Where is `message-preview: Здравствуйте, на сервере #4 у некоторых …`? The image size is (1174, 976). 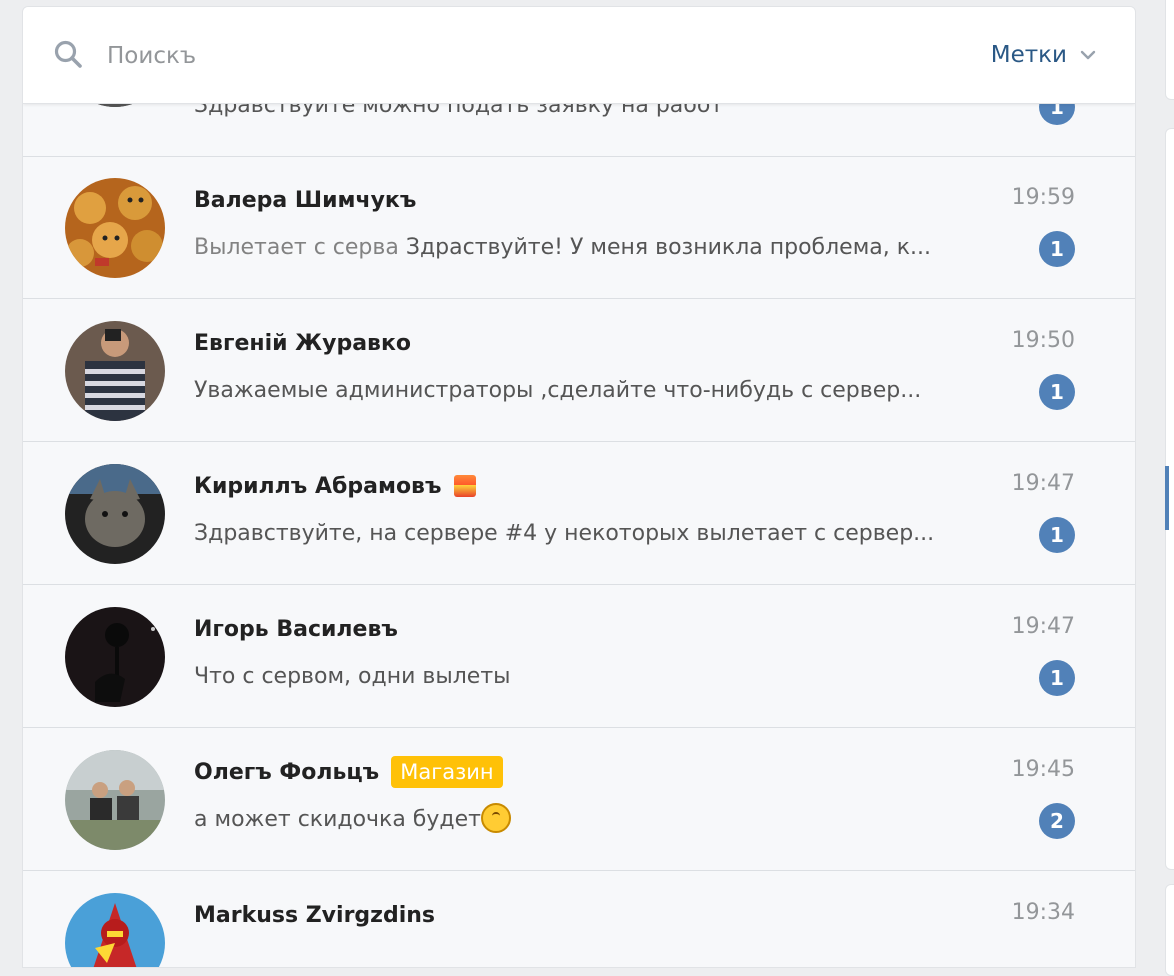 message-preview: Здравствуйте, на сервере #4 у некоторых … is located at coordinates (584, 534).